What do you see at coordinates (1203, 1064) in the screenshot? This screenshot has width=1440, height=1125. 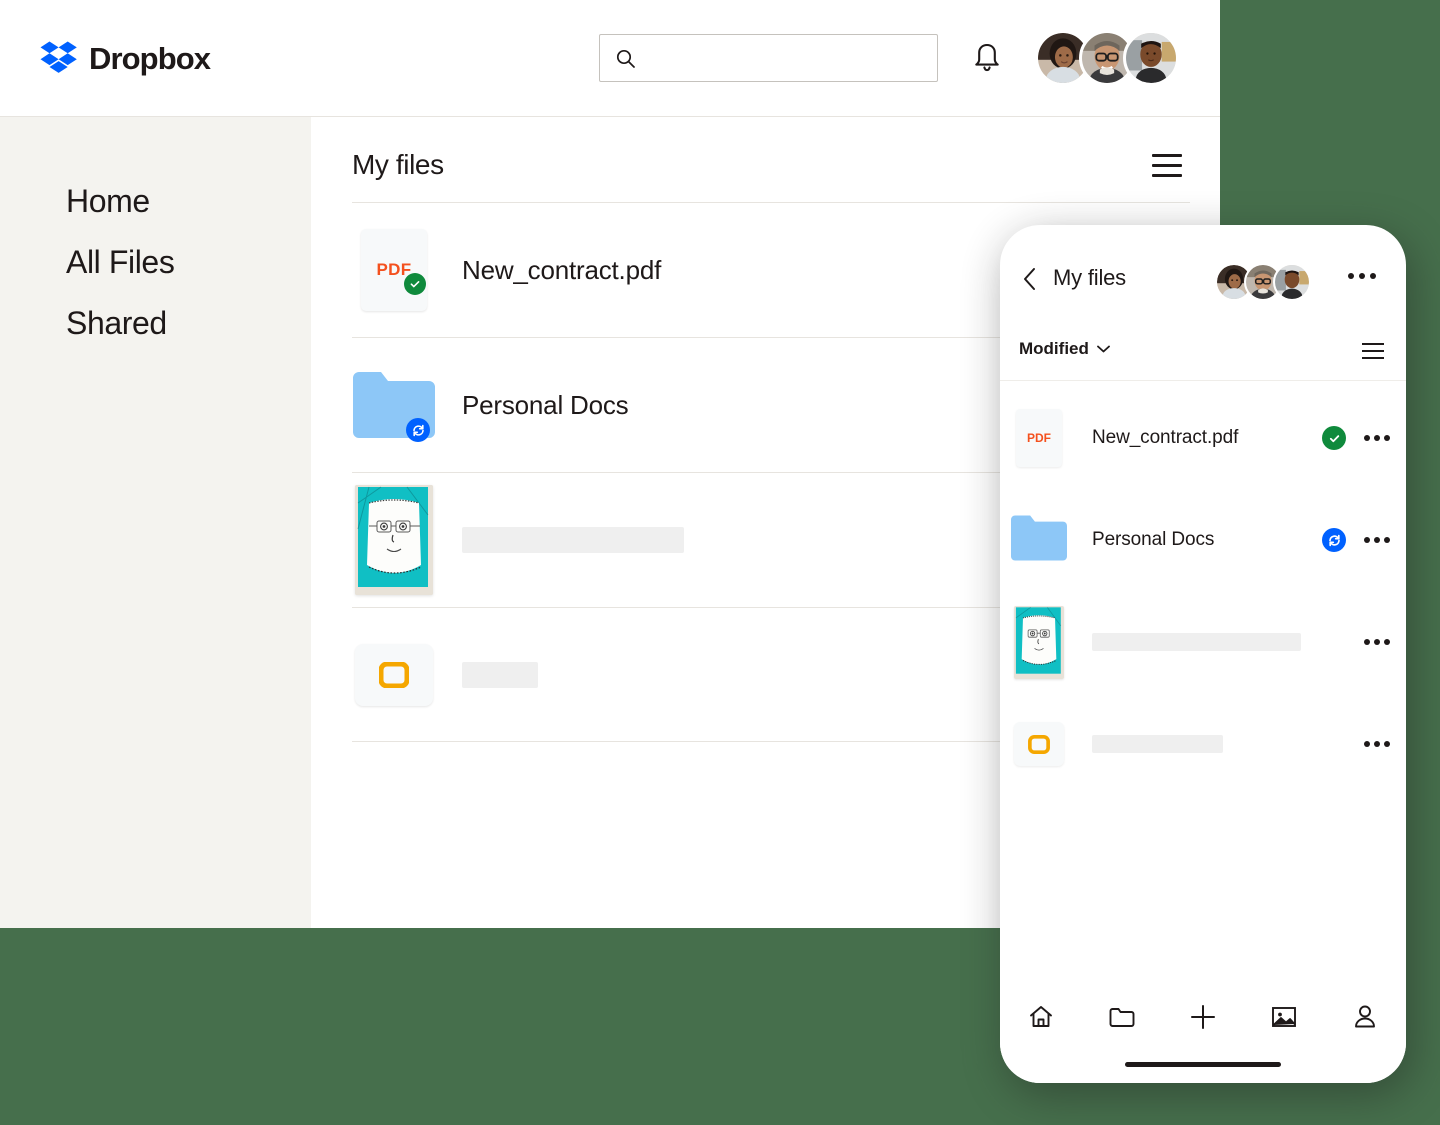 I see `home-indicator-bar` at bounding box center [1203, 1064].